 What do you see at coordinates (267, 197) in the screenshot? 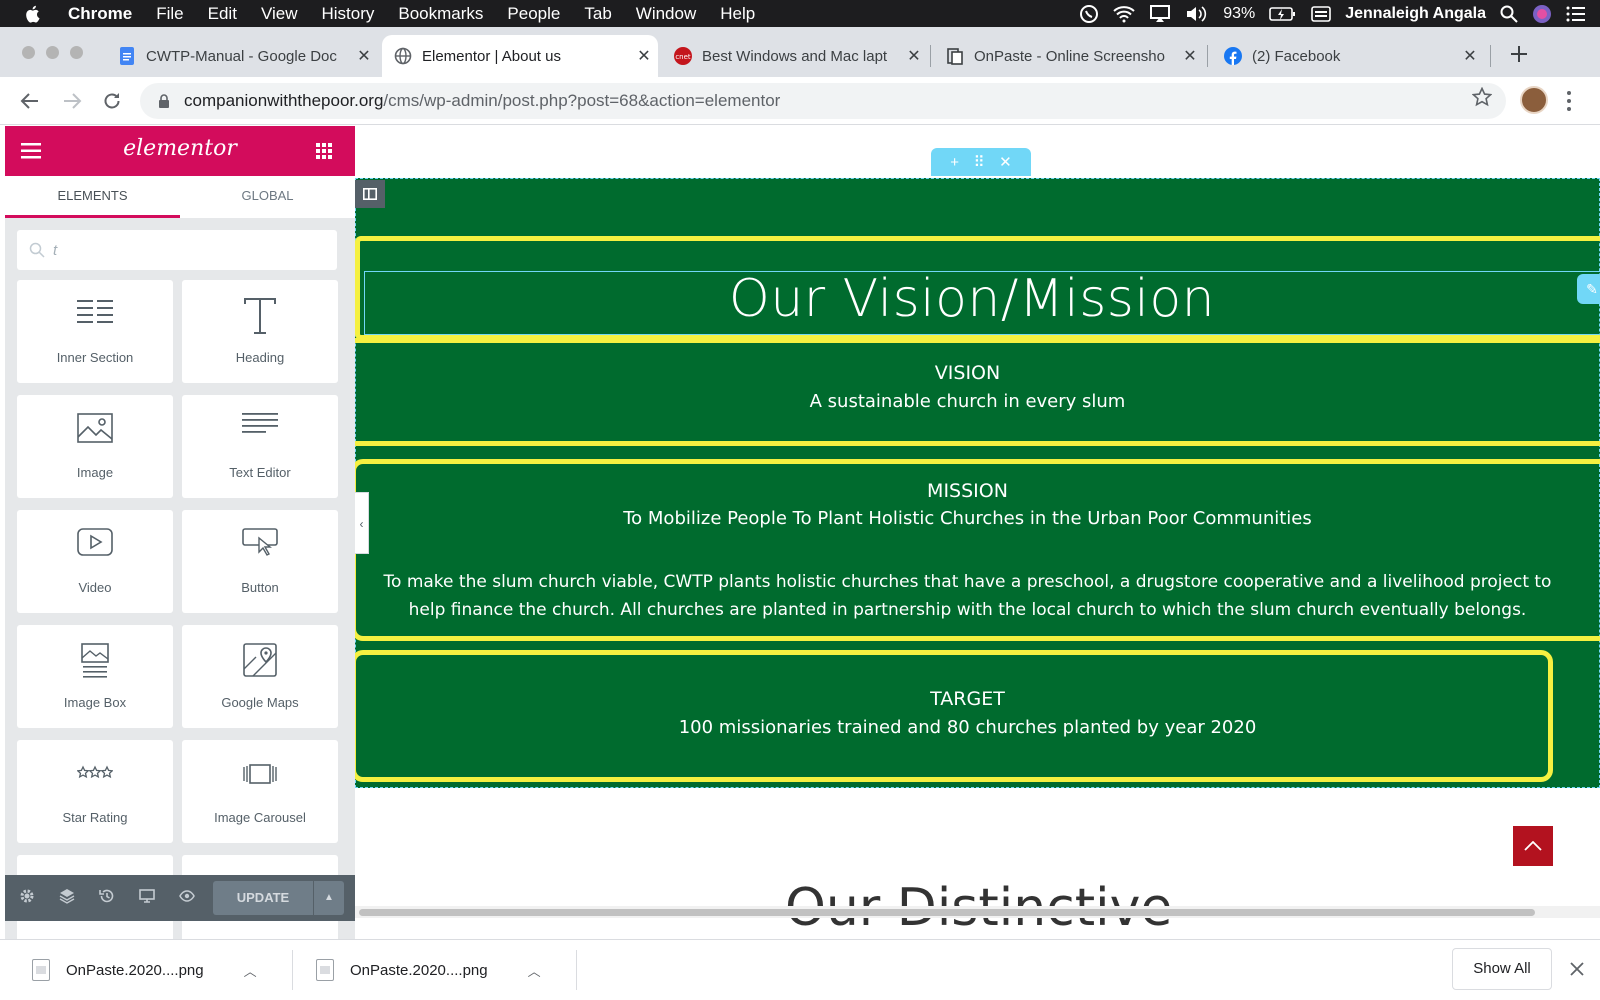
I see `tab-global: GLOBAL` at bounding box center [267, 197].